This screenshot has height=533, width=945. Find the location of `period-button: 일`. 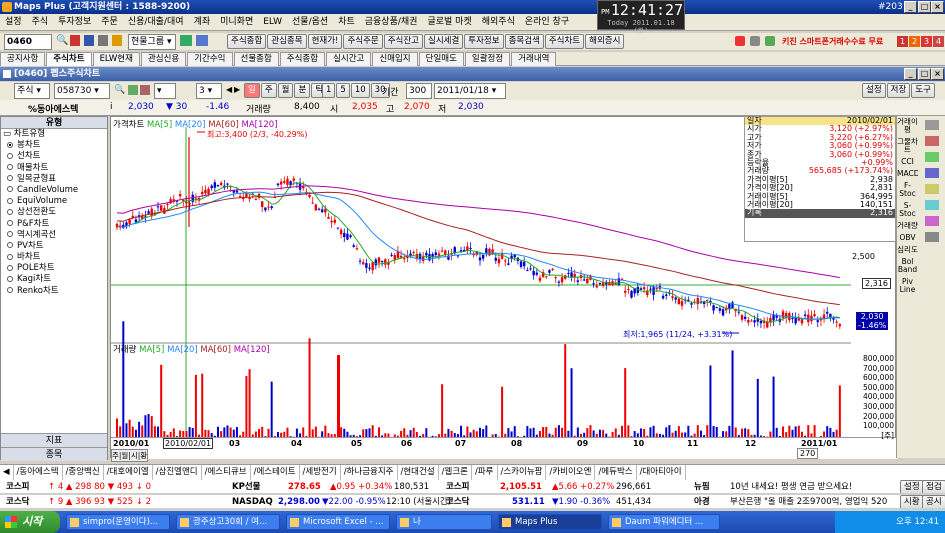

period-button: 일 is located at coordinates (252, 90).